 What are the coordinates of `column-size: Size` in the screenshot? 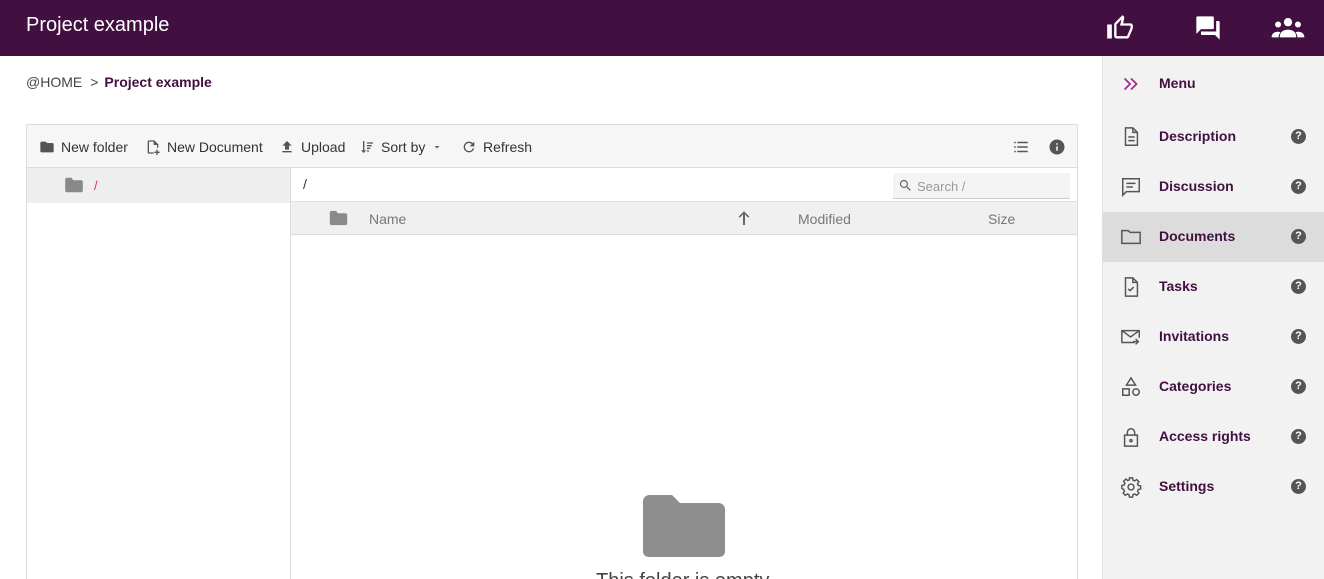 It's located at (1001, 219).